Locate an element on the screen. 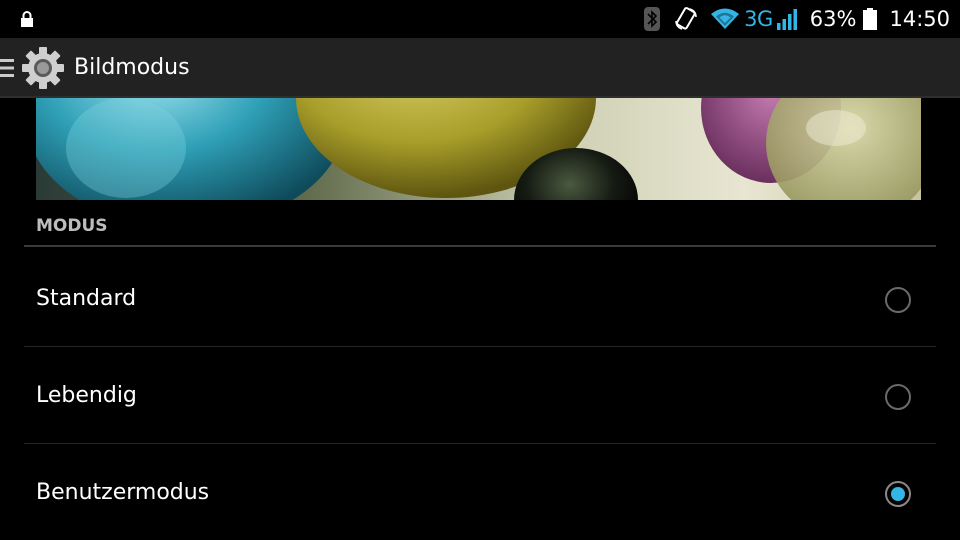  network-type-label: 3G is located at coordinates (758, 19).